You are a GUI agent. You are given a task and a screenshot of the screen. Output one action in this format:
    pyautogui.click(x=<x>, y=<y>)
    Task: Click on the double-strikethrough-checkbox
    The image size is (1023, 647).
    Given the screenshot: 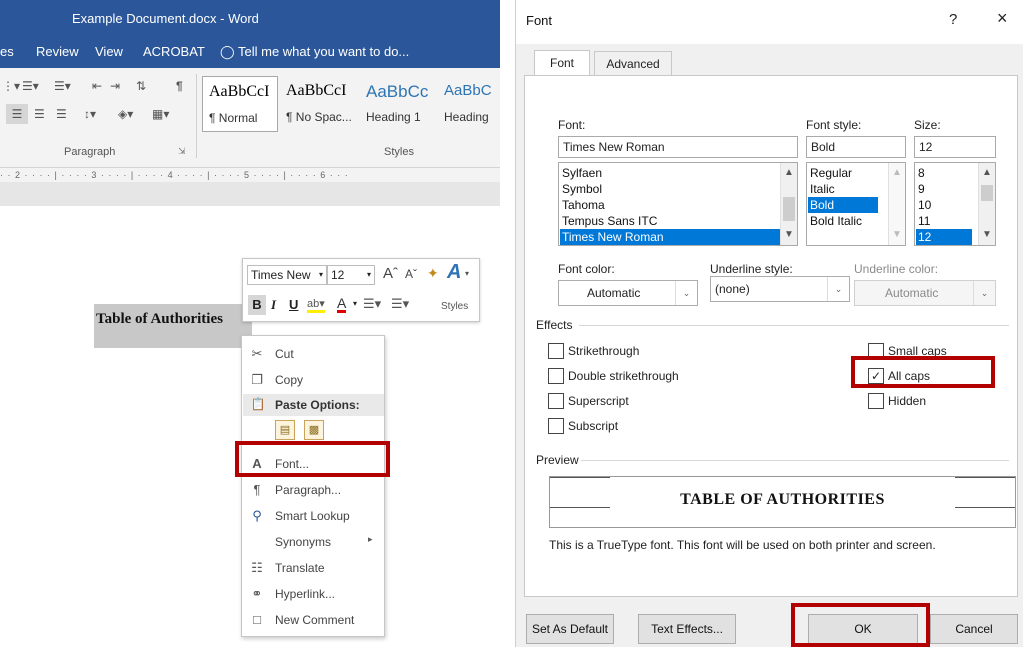 What is the action you would take?
    pyautogui.click(x=556, y=376)
    